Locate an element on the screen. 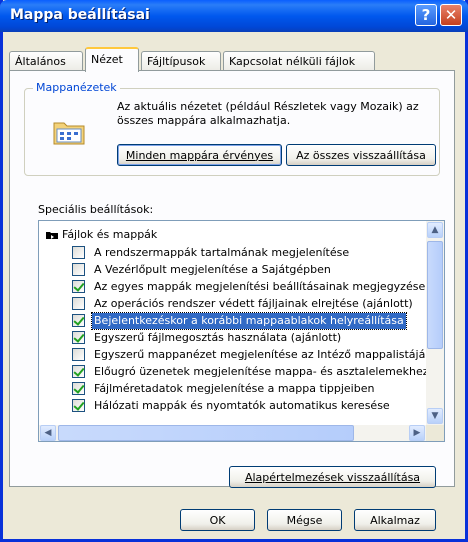  advanced-settings-label: Speciális beállítások: is located at coordinates (96, 209).